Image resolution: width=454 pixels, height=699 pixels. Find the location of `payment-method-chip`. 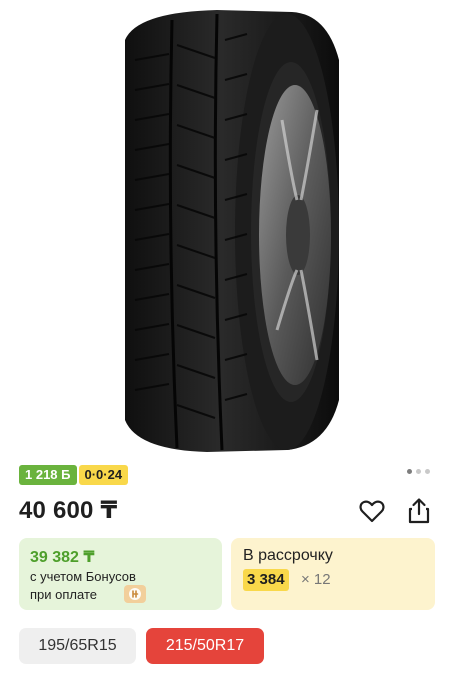

payment-method-chip is located at coordinates (135, 594).